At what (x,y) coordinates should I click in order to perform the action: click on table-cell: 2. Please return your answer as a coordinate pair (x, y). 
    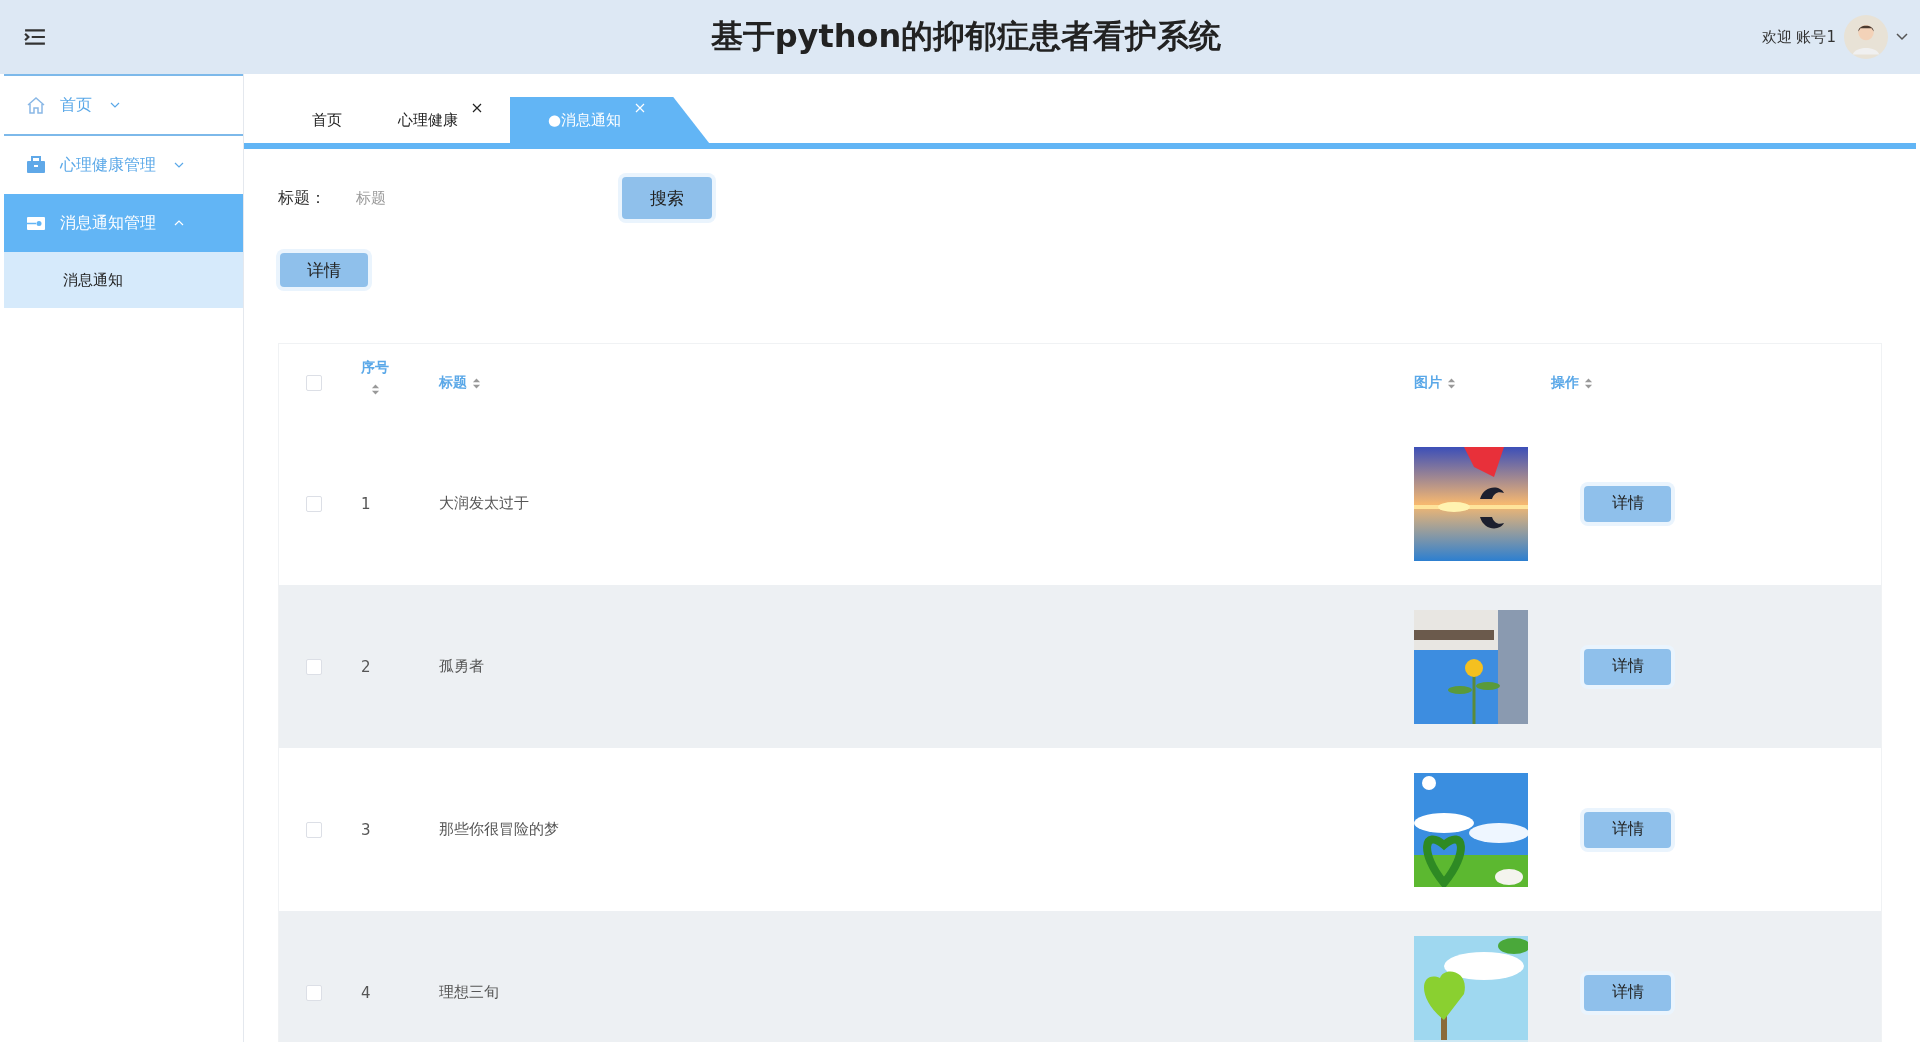
    Looking at the image, I should click on (366, 666).